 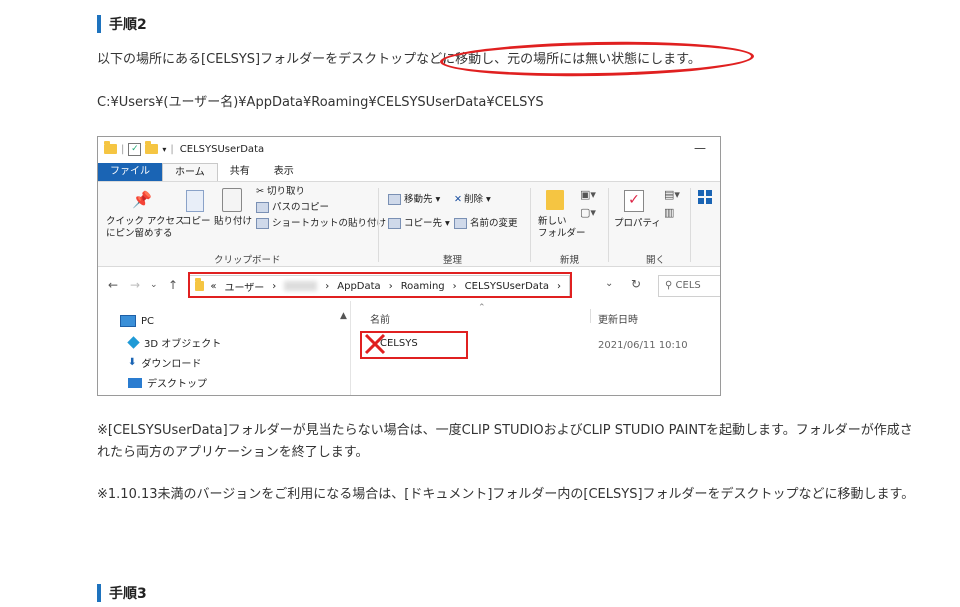 What do you see at coordinates (113, 285) in the screenshot?
I see `back-arrow-icon: ←` at bounding box center [113, 285].